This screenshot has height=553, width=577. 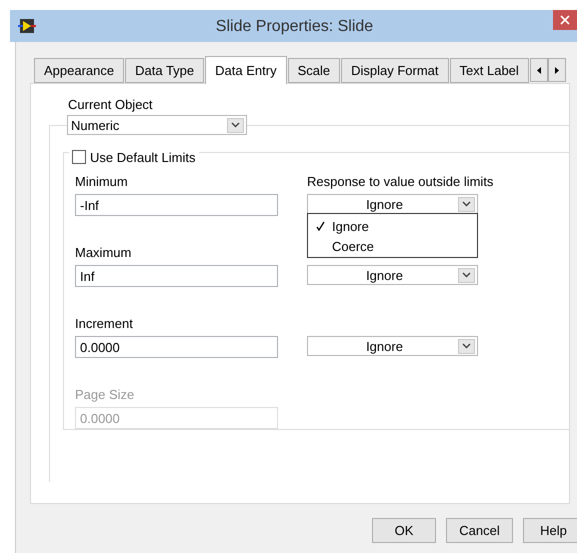 I want to click on object-dropdown: Numeric, so click(x=157, y=125).